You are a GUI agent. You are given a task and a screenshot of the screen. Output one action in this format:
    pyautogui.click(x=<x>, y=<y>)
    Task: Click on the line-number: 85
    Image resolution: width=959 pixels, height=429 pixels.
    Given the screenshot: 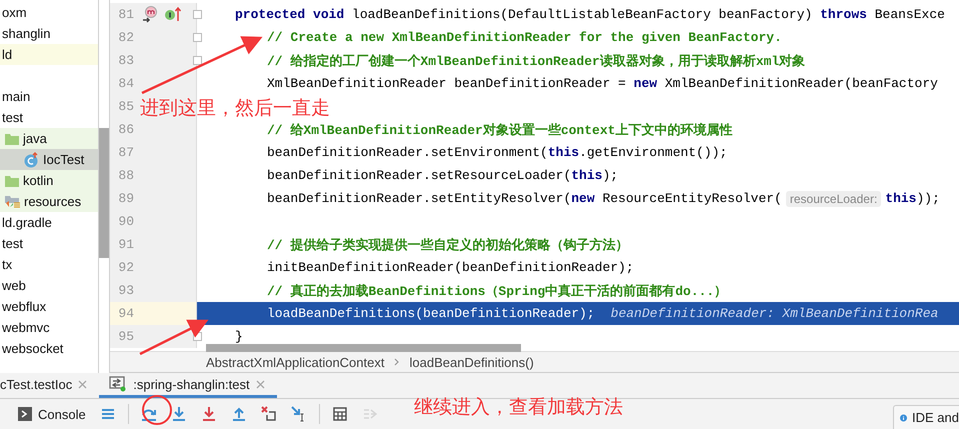 What is the action you would take?
    pyautogui.click(x=125, y=106)
    